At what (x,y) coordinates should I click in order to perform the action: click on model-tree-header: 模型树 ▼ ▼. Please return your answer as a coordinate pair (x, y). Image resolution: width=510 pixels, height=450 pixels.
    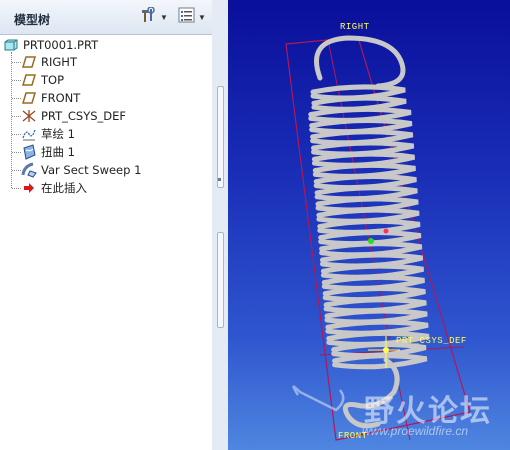
    Looking at the image, I should click on (106, 17).